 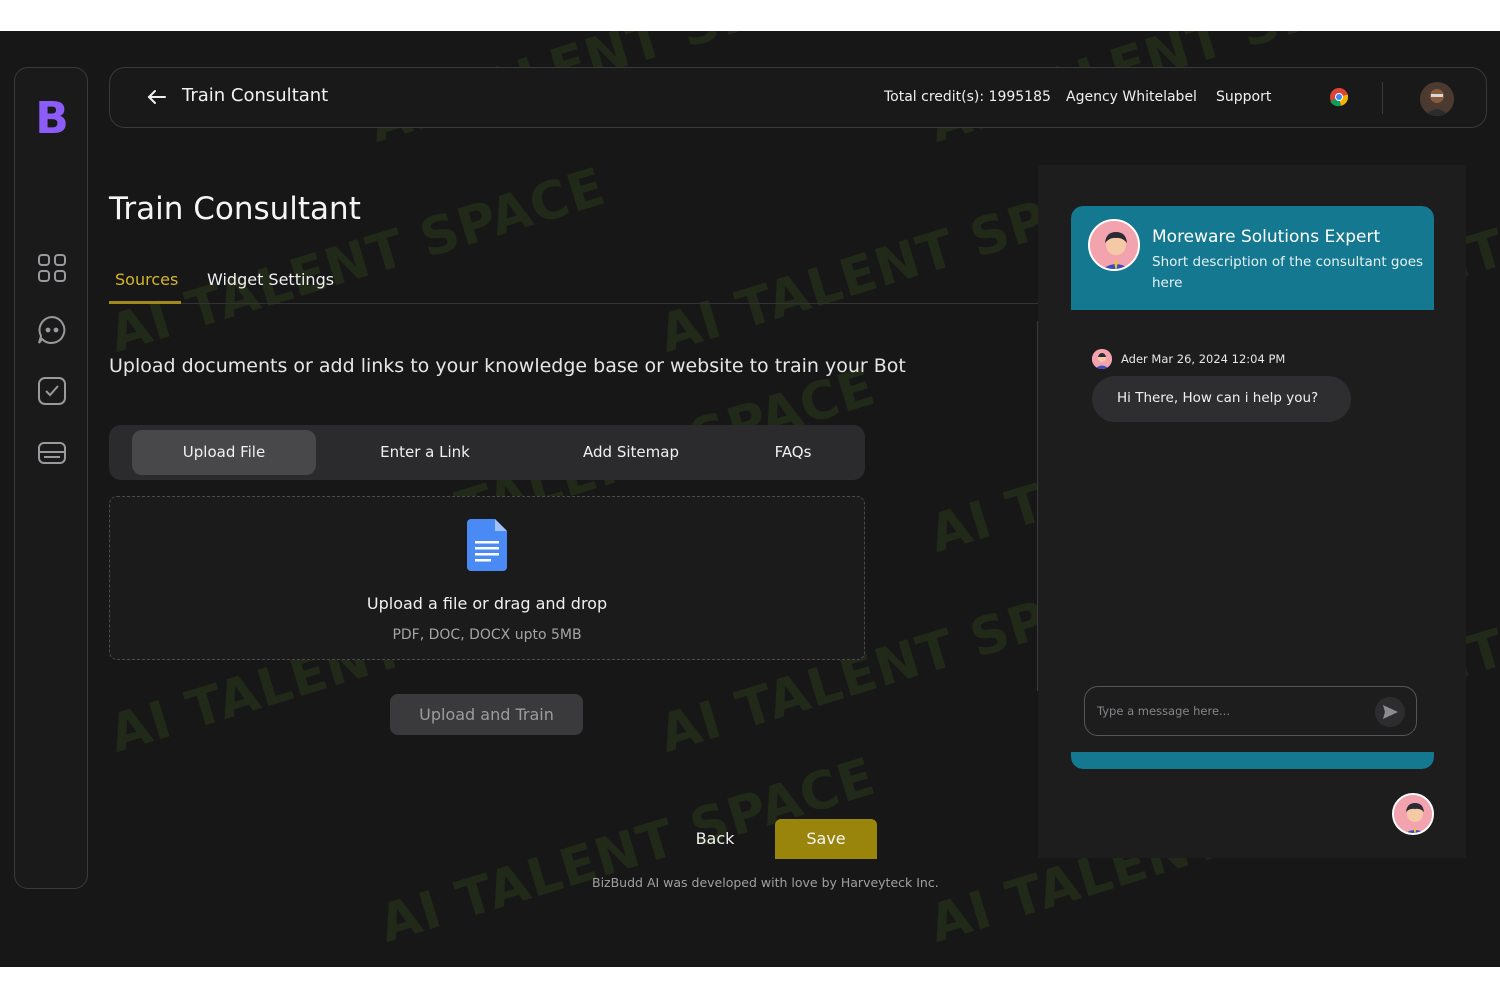 What do you see at coordinates (1339, 97) in the screenshot?
I see `chrome-icon` at bounding box center [1339, 97].